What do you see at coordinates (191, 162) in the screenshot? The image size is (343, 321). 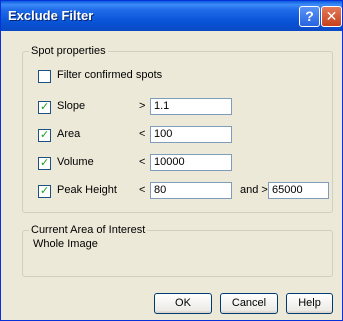 I see `volume-input: 10000` at bounding box center [191, 162].